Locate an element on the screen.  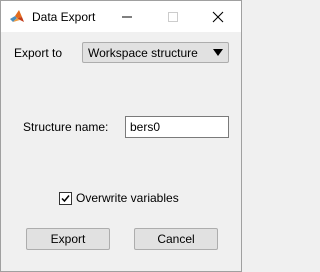
title-bar: Data Export is located at coordinates (121, 16).